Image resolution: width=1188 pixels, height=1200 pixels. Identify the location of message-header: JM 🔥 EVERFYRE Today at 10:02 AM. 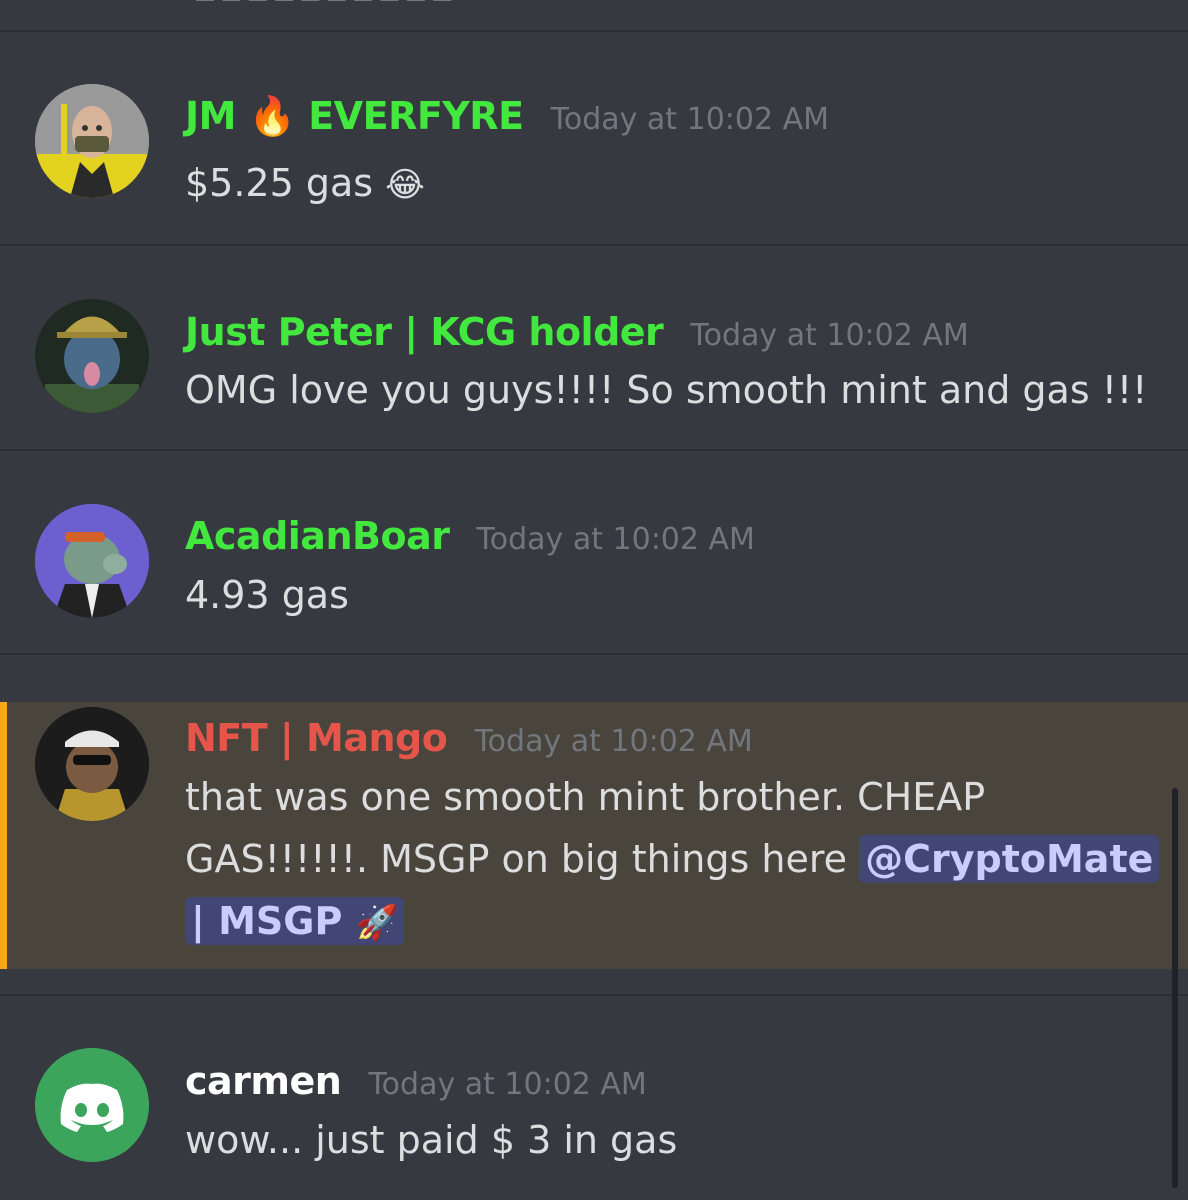
(507, 116).